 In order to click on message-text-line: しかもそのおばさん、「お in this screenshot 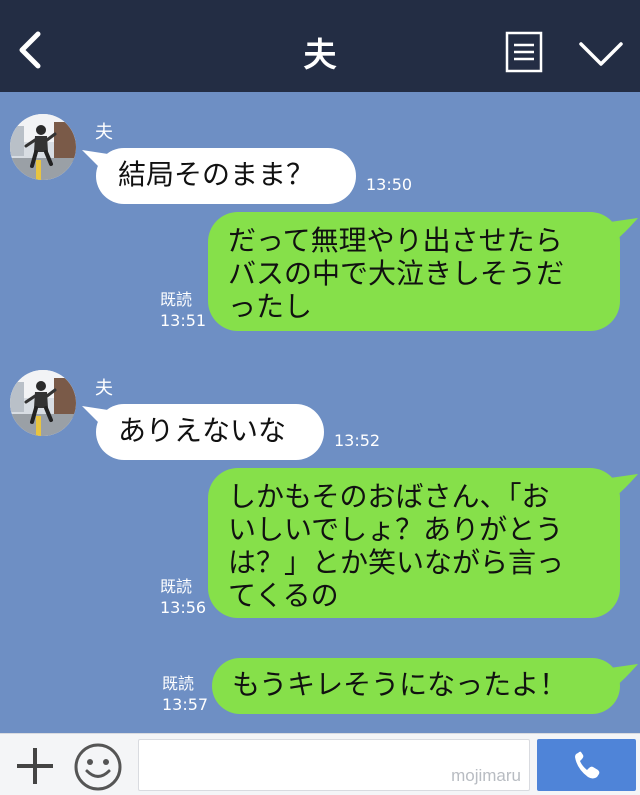, I will do `click(389, 496)`.